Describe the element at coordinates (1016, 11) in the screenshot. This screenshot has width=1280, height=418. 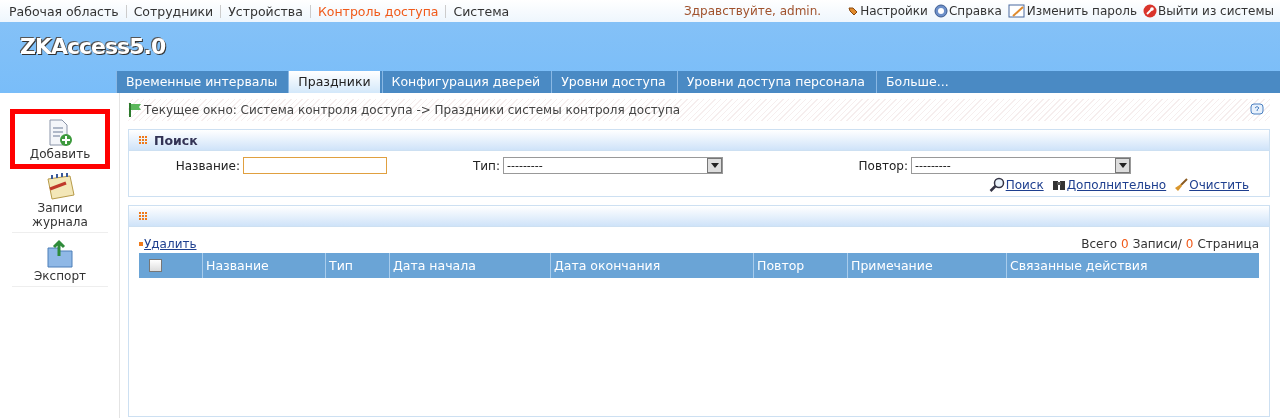
I see `pencil-card-icon` at that location.